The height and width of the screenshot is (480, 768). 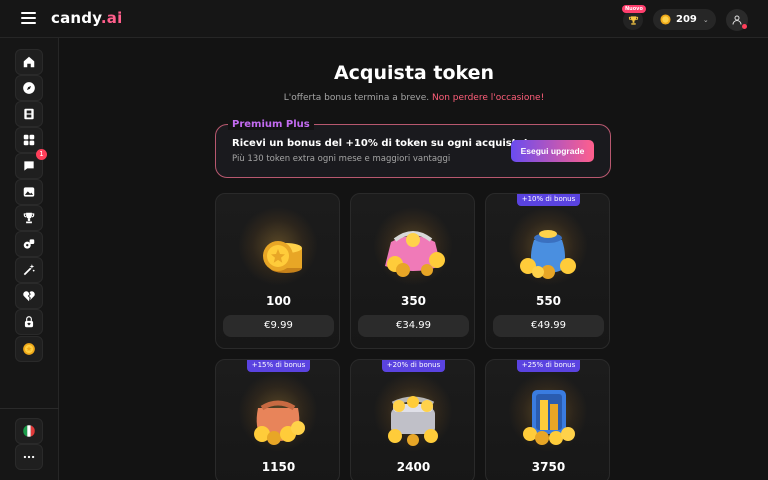 I want to click on pack-amount: 350, so click(x=413, y=301).